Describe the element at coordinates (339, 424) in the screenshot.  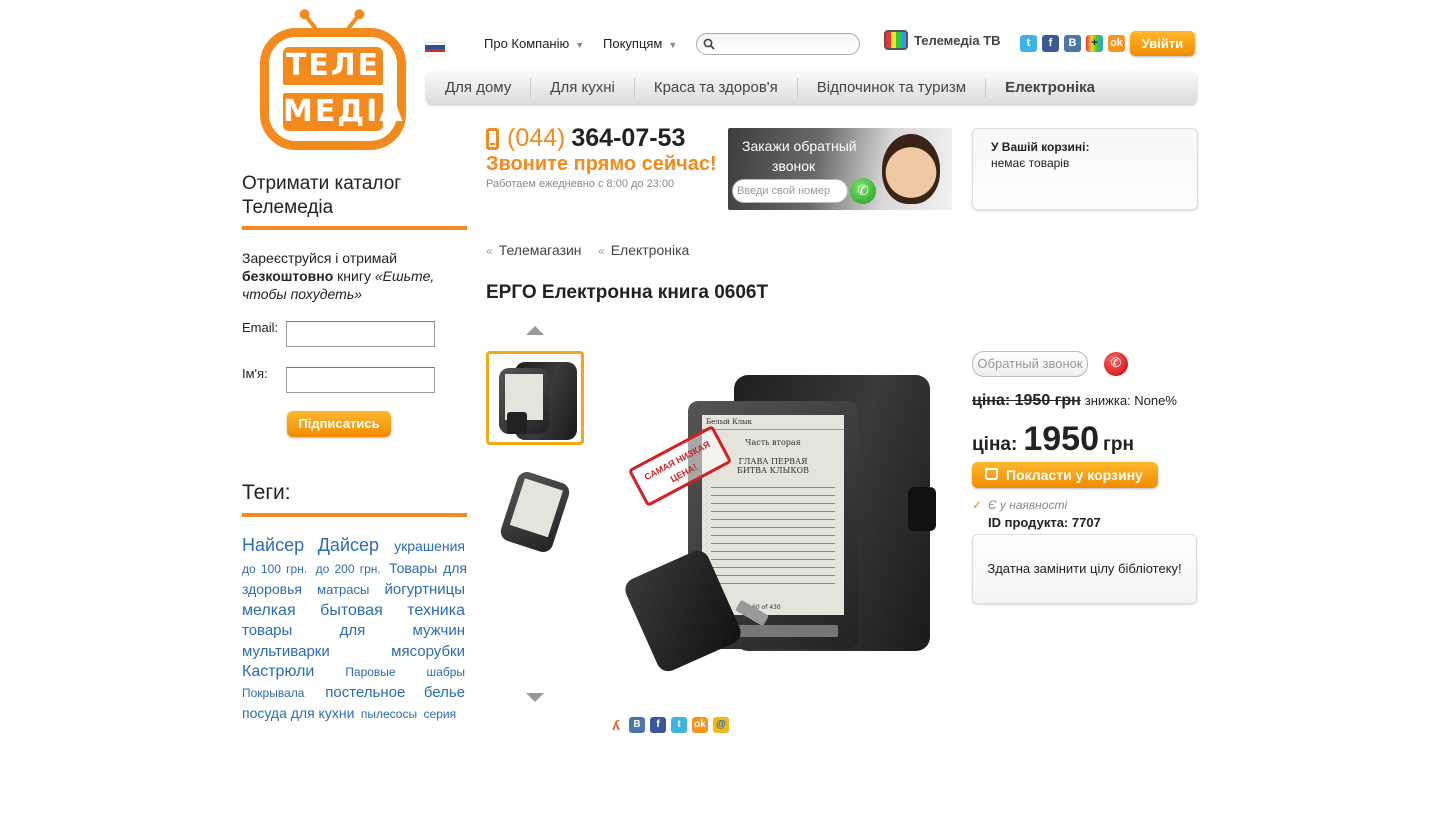
I see `subscribe-button: Підписатись` at that location.